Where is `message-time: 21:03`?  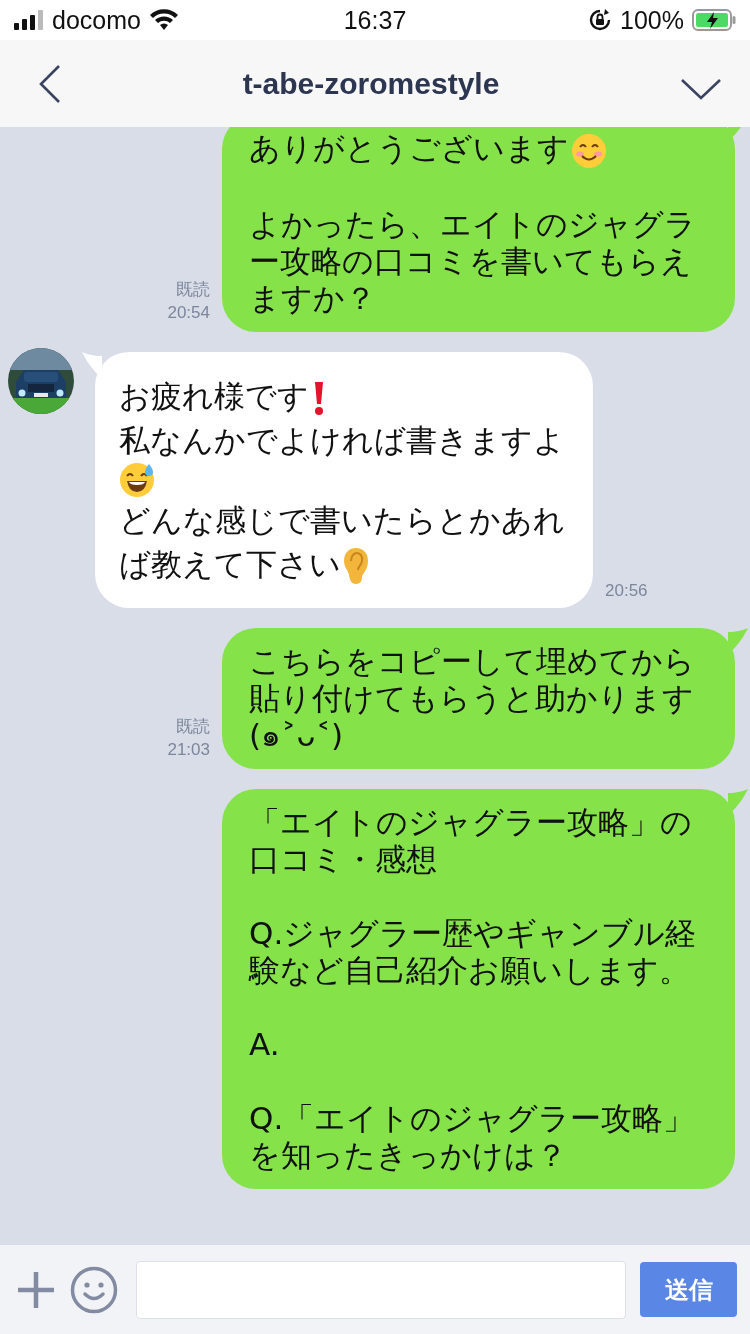
message-time: 21:03 is located at coordinates (188, 749).